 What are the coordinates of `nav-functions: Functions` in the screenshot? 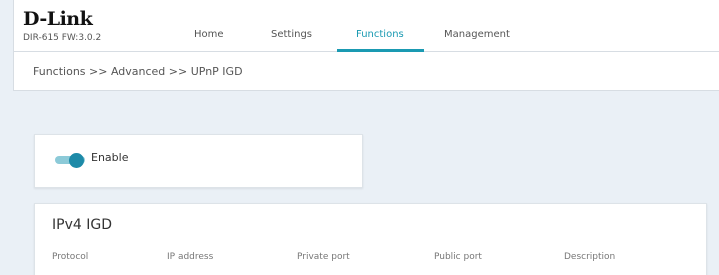 It's located at (380, 34).